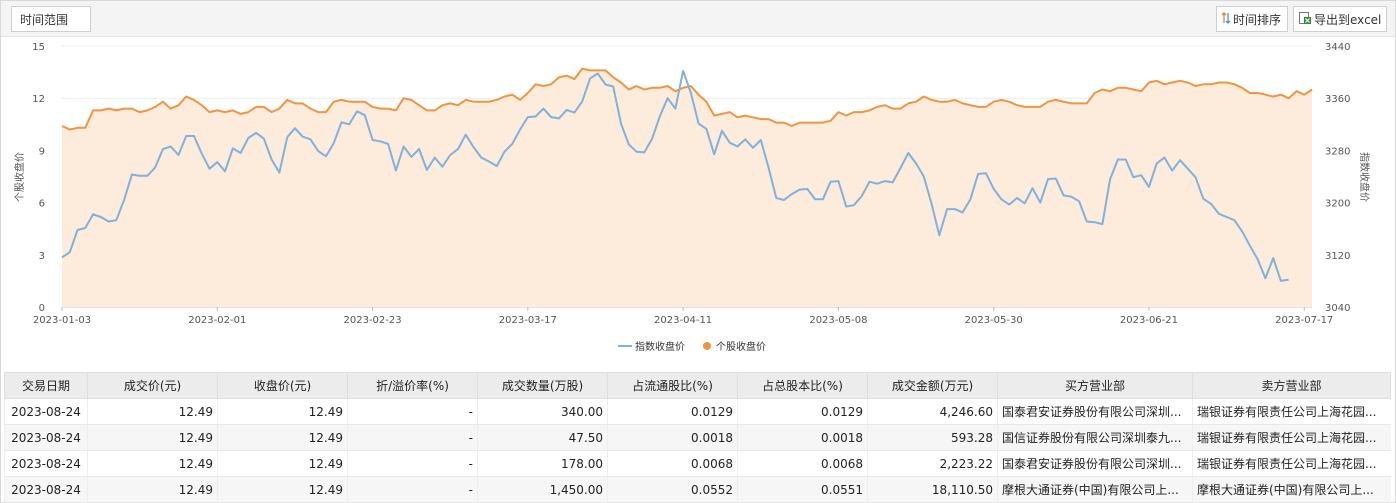 The image size is (1396, 503). I want to click on legend-index-label: 指数收盘价, so click(660, 346).